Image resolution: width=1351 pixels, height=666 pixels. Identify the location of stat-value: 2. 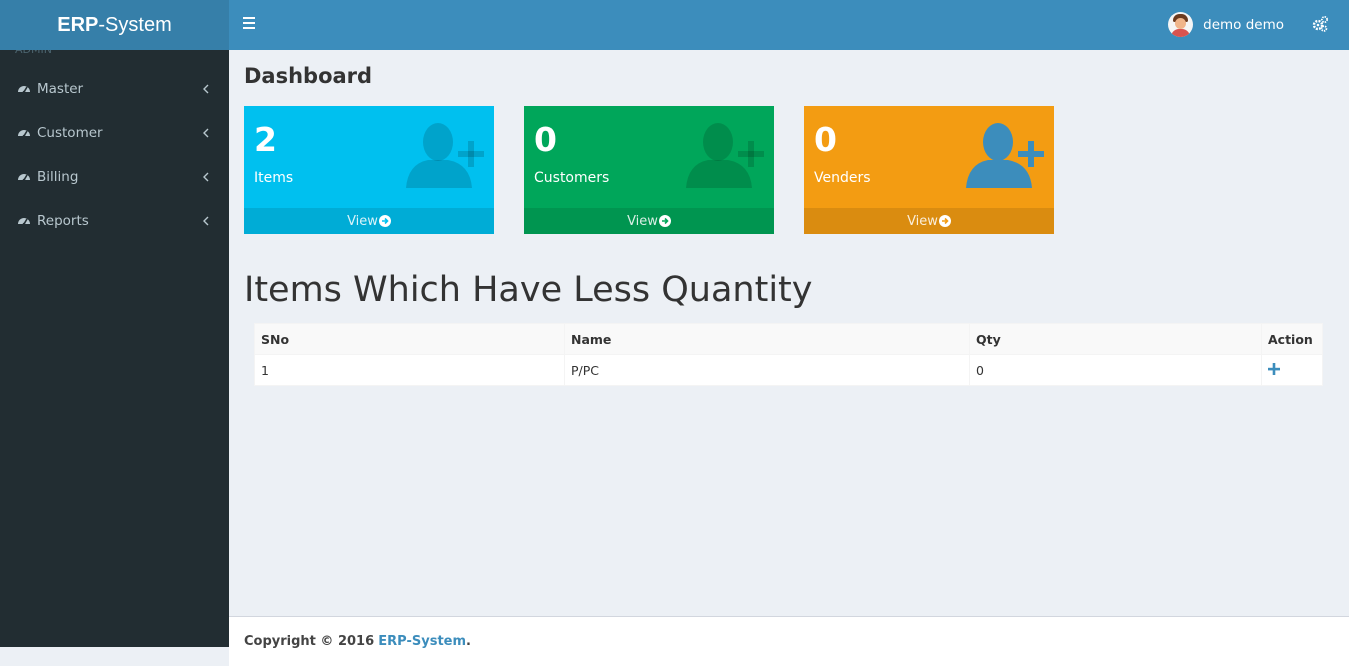
(265, 139).